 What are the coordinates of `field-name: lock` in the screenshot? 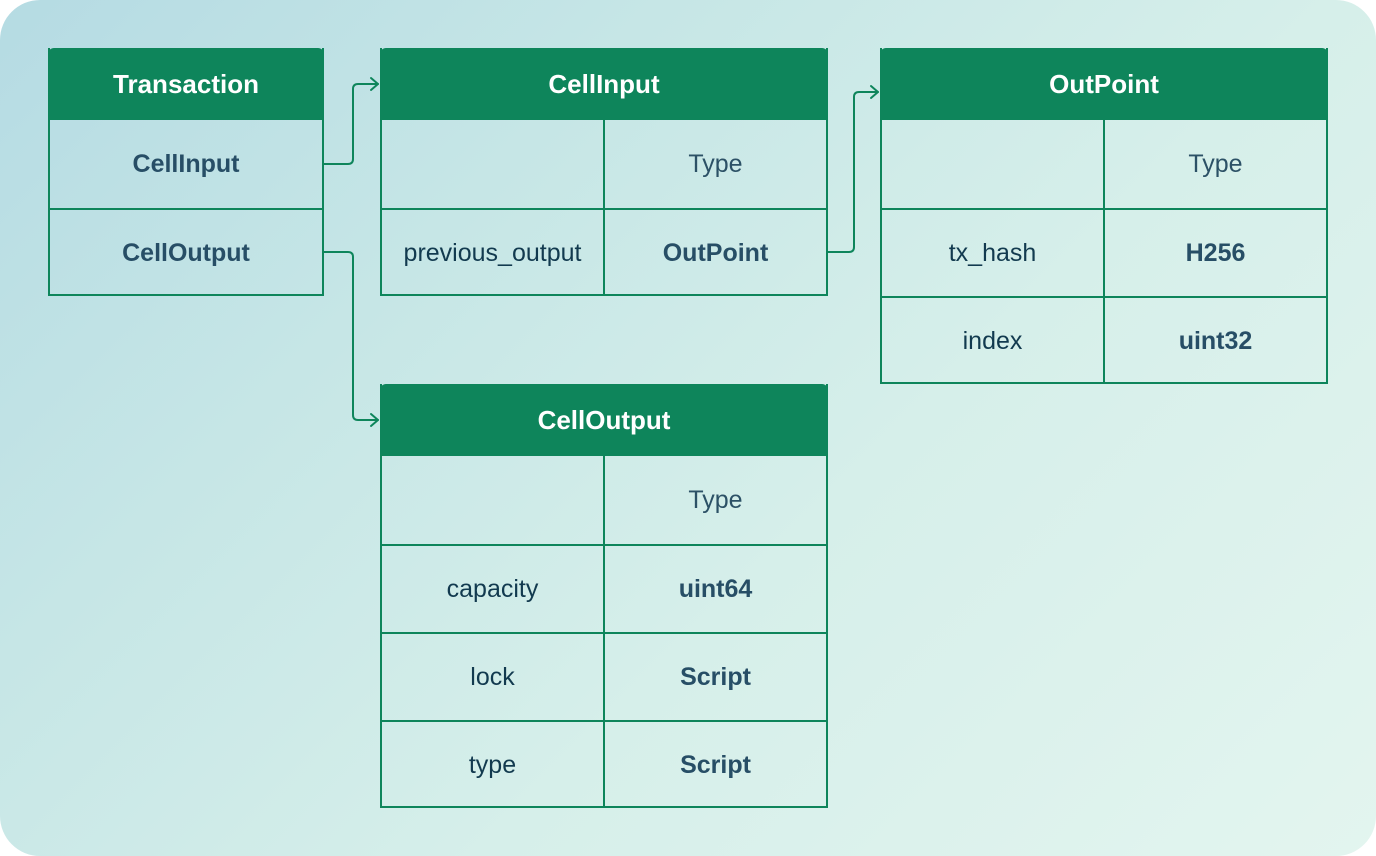 It's located at (492, 676).